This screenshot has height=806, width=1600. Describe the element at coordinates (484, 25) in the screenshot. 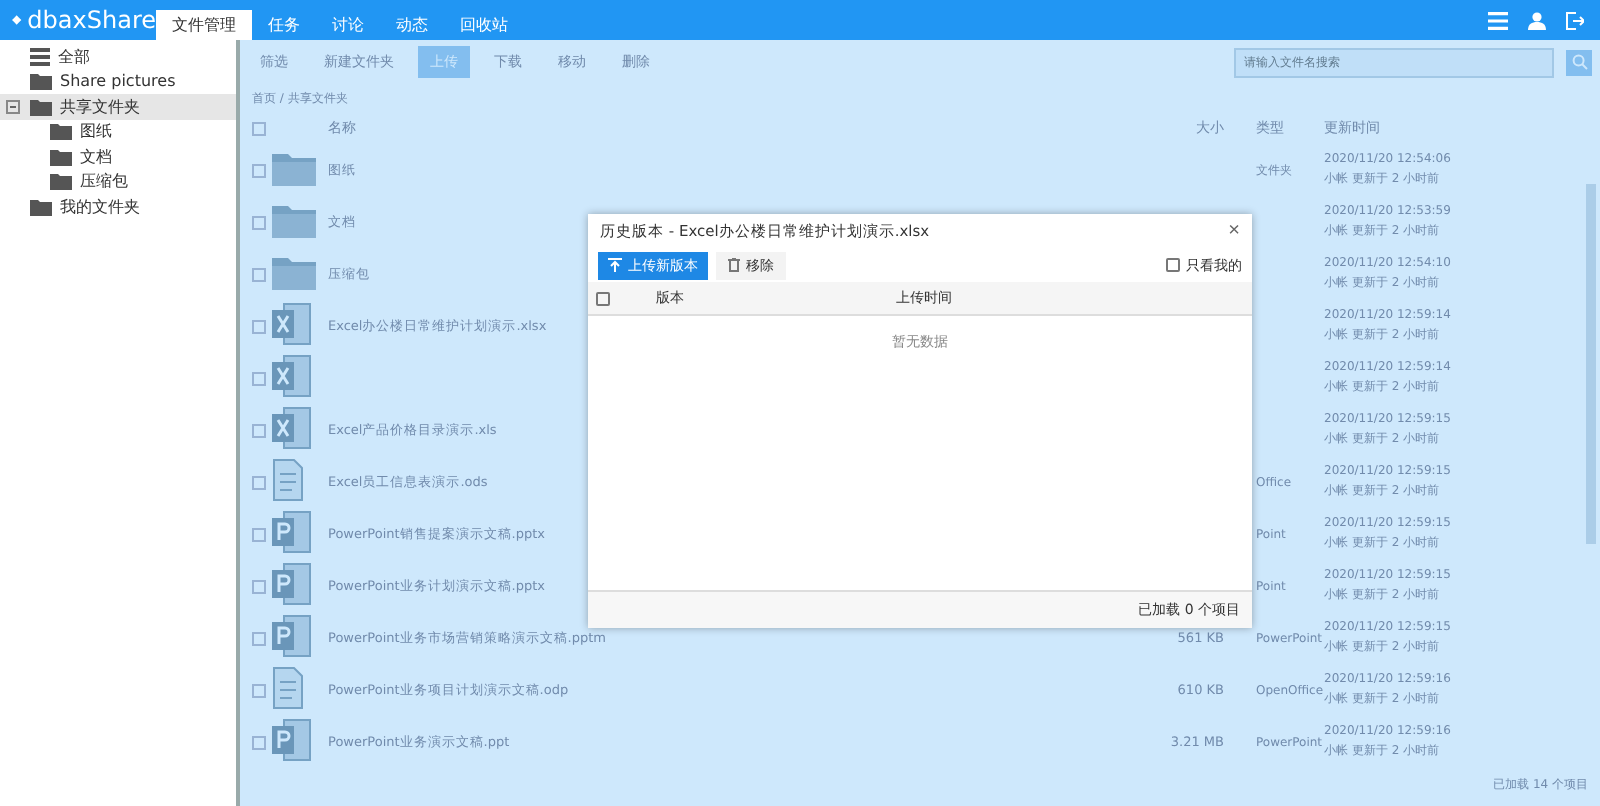

I see `nav-tab: 回收站` at that location.